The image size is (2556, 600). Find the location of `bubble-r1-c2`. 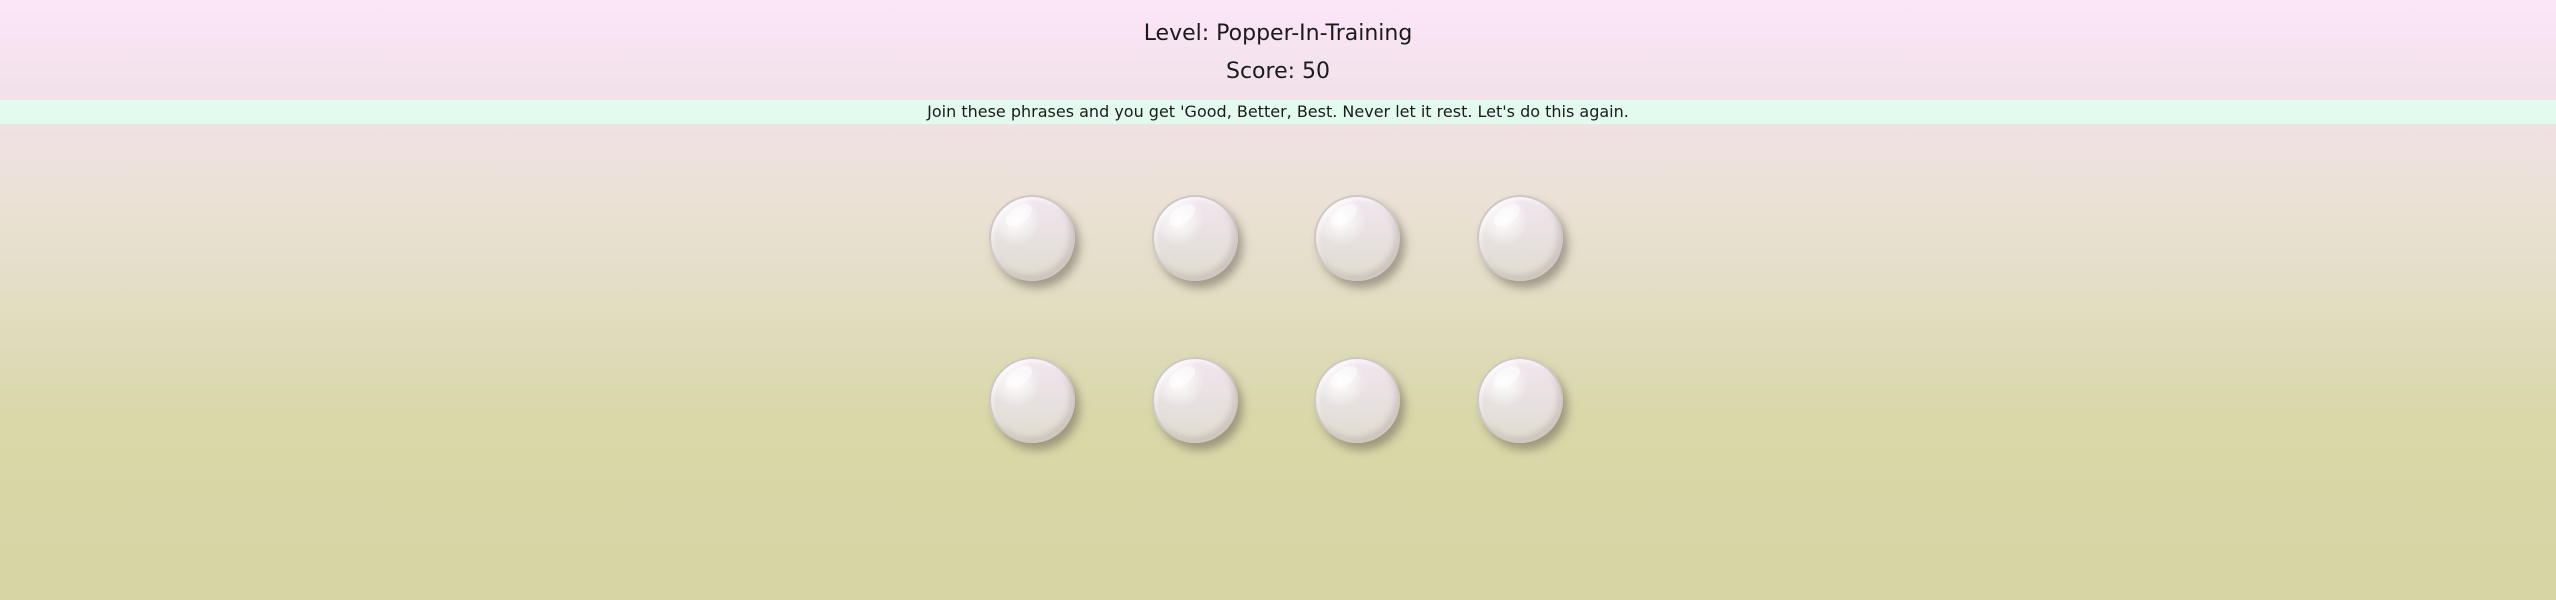

bubble-r1-c2 is located at coordinates (1195, 238).